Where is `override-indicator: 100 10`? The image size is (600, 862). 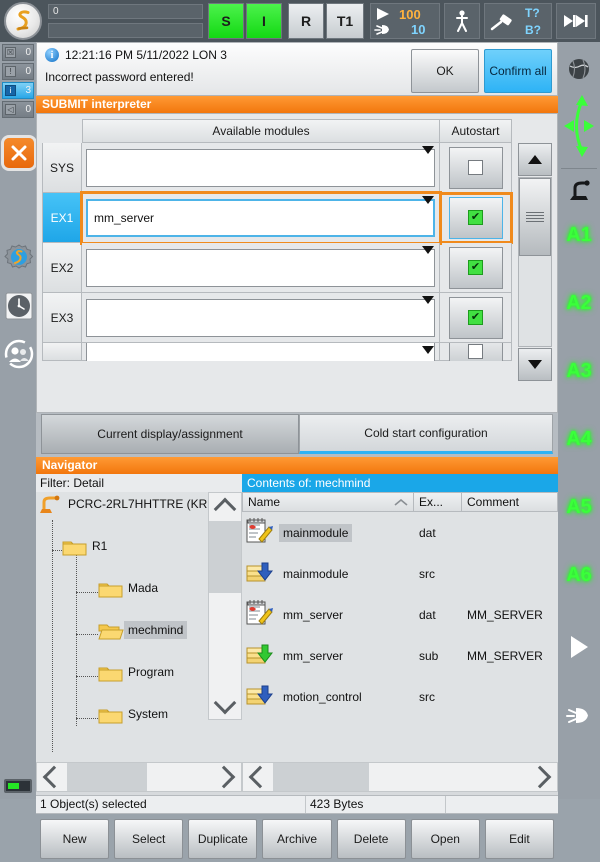 override-indicator: 100 10 is located at coordinates (405, 21).